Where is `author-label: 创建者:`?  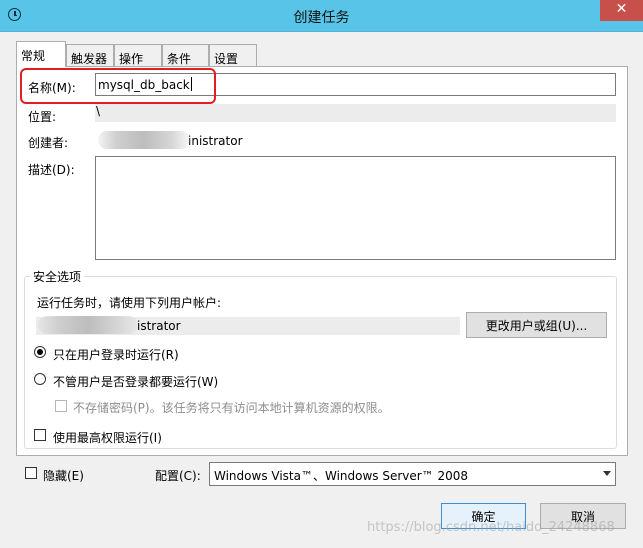
author-label: 创建者: is located at coordinates (48, 143).